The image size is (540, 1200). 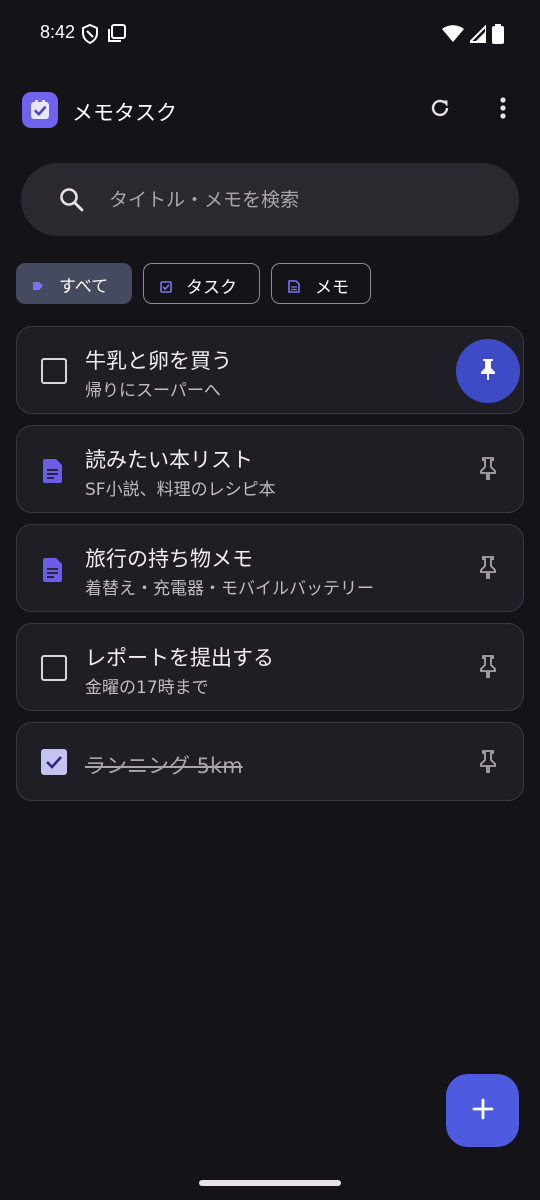 I want to click on item-title: 読みたい本リスト, so click(x=169, y=460).